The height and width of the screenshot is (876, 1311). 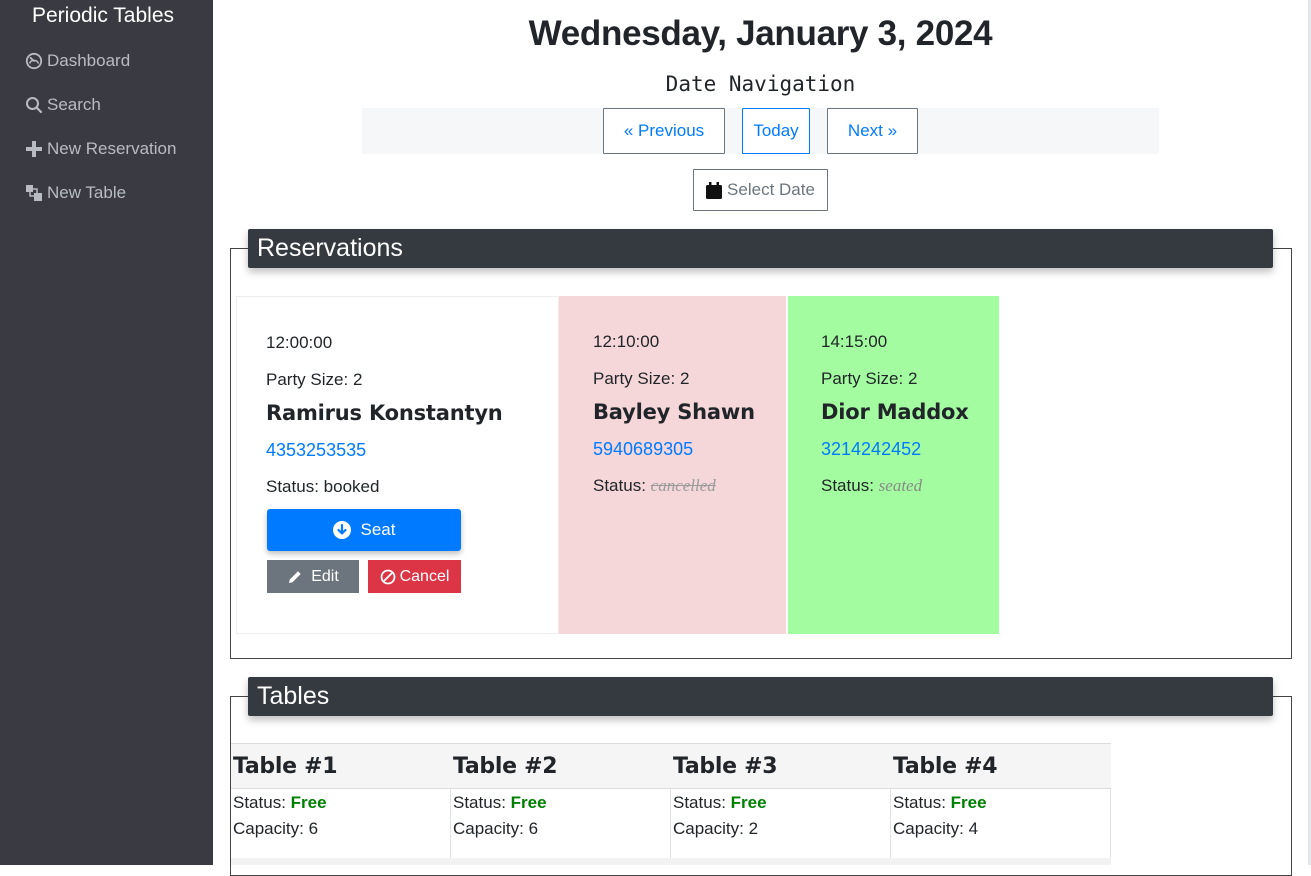 I want to click on select-date-button: Select Date, so click(x=760, y=190).